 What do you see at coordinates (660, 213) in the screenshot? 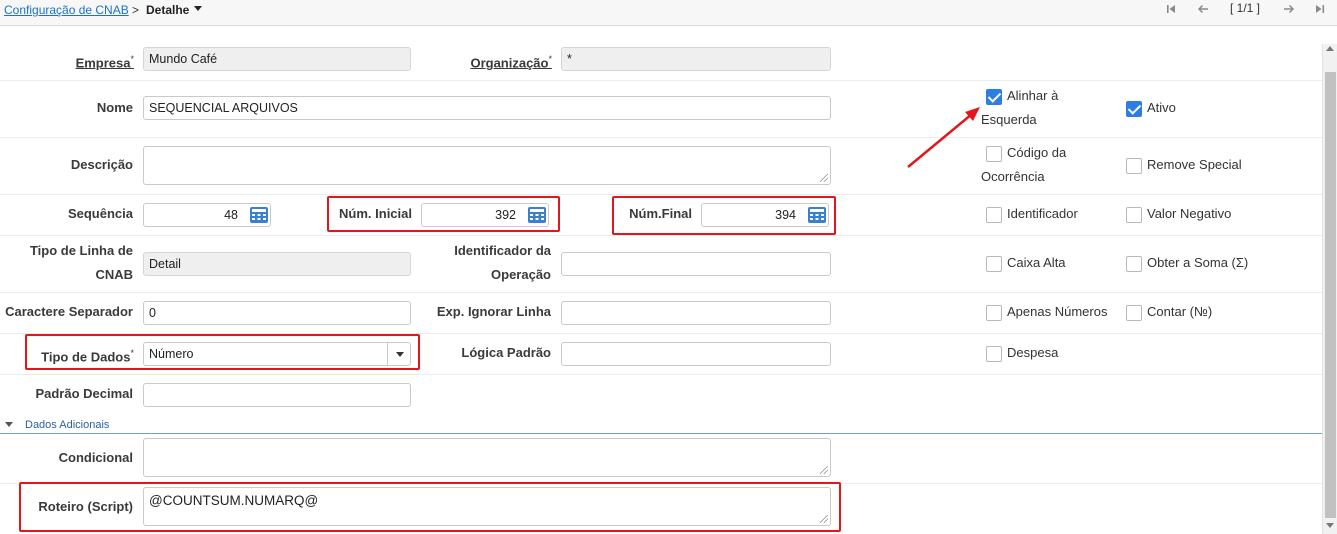
I see `num-final-label: Núm.Final` at bounding box center [660, 213].